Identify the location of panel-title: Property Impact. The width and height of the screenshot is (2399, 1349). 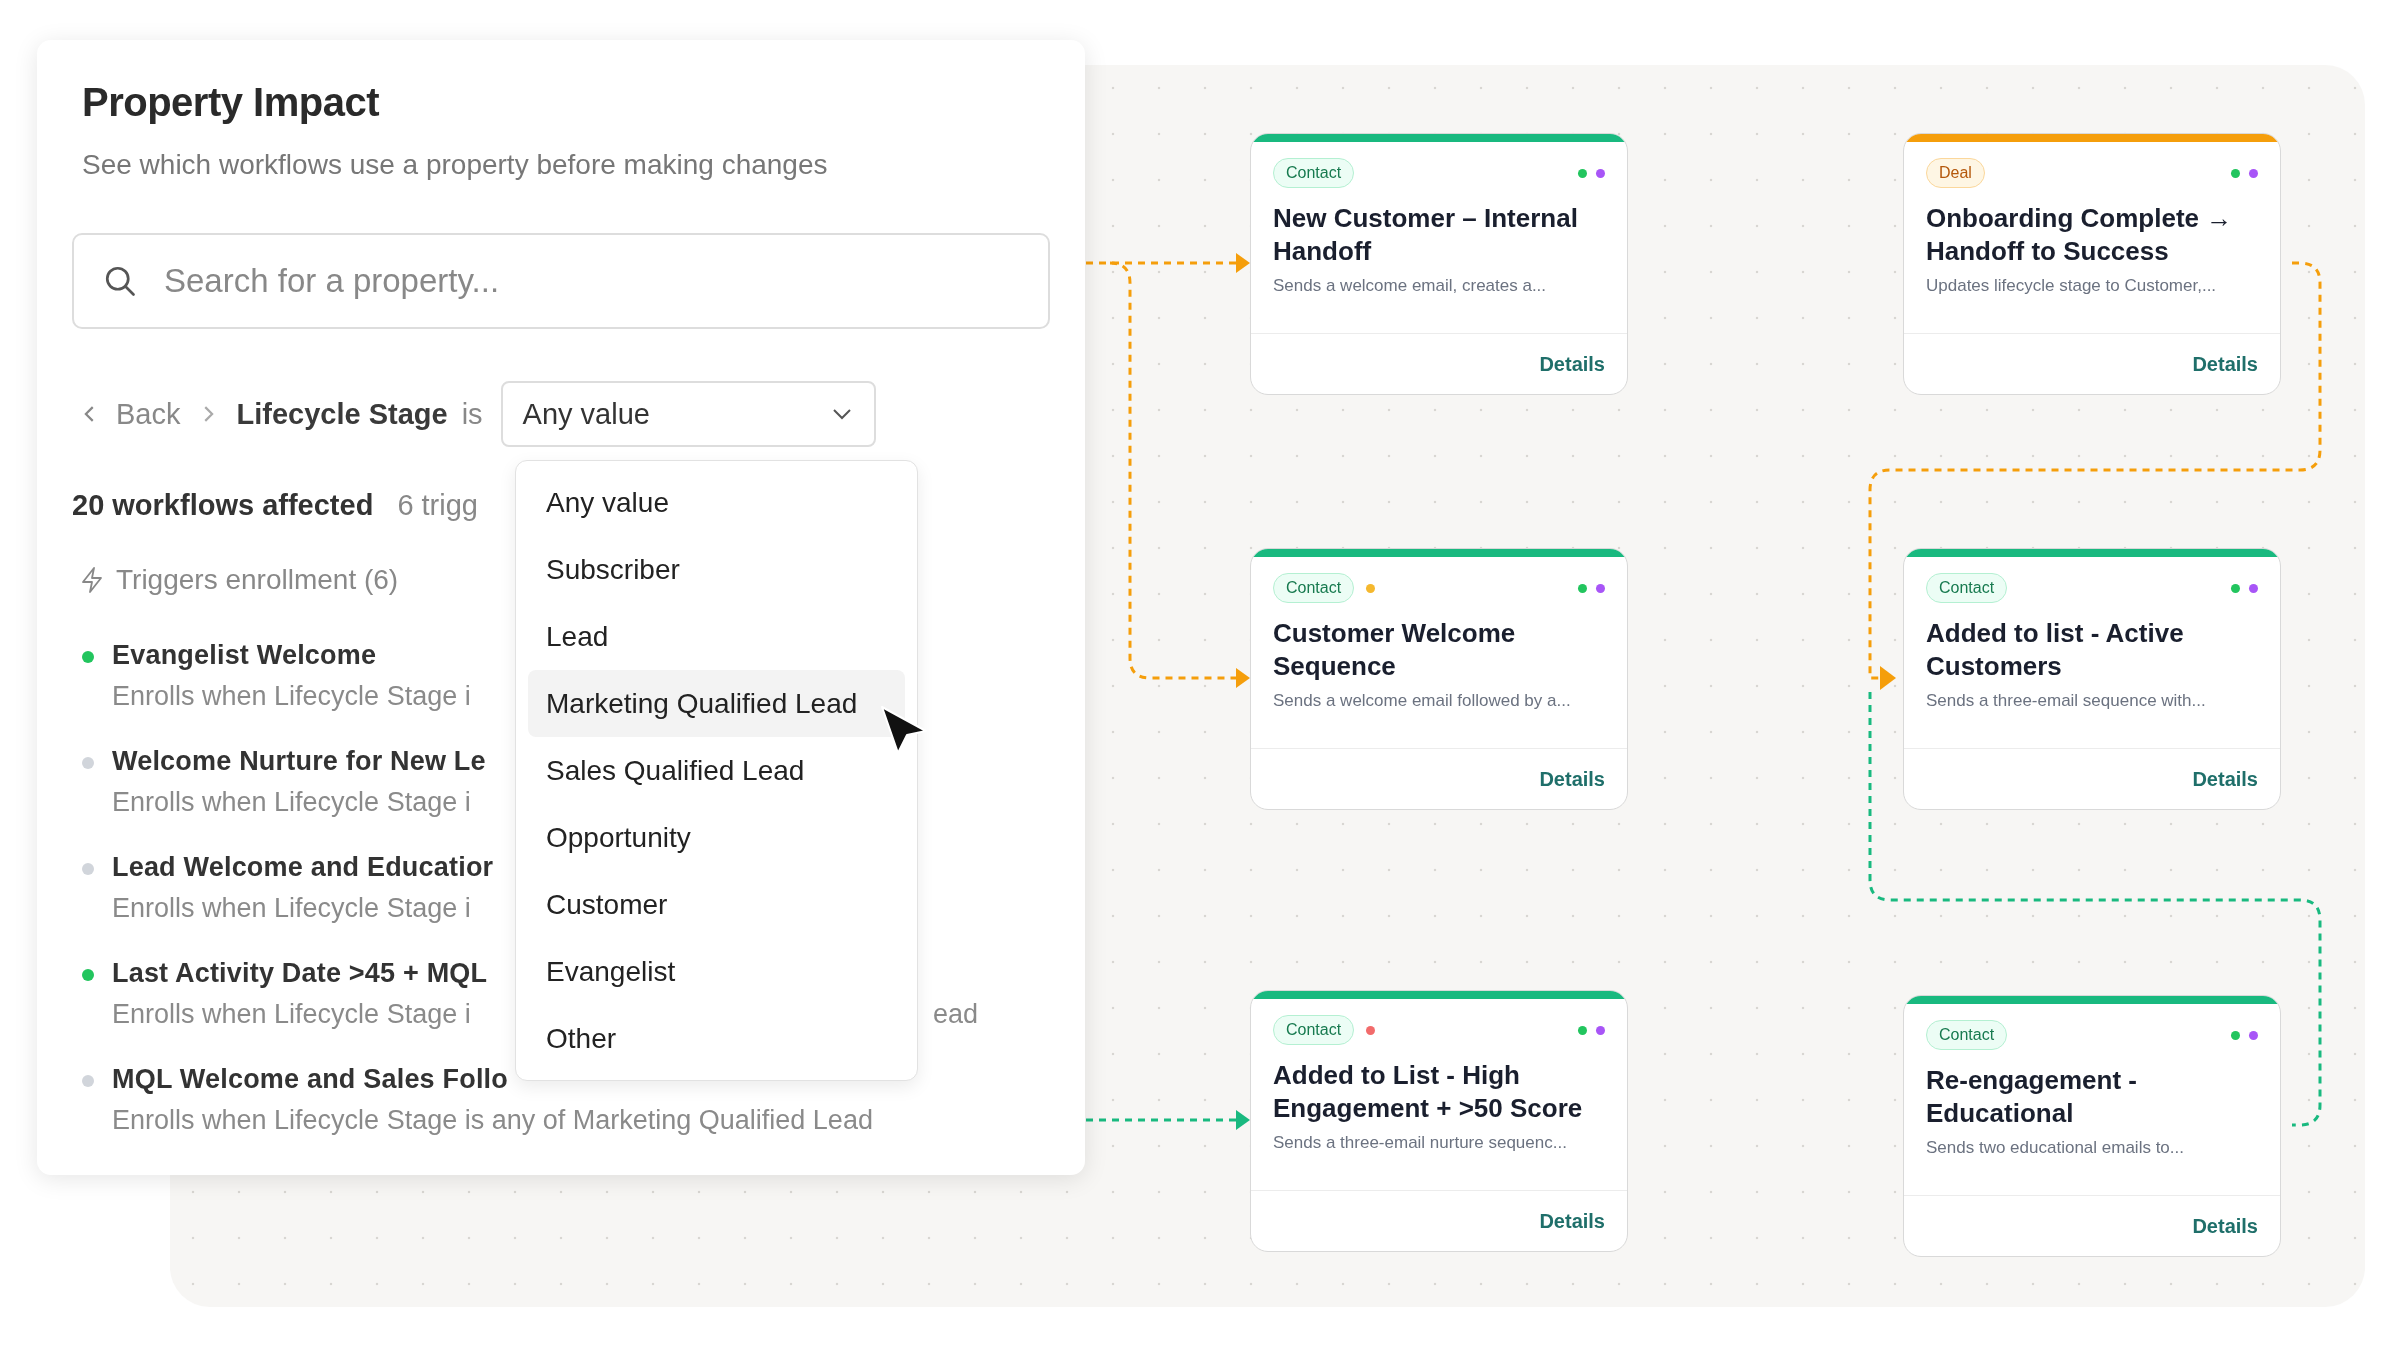
(231, 102).